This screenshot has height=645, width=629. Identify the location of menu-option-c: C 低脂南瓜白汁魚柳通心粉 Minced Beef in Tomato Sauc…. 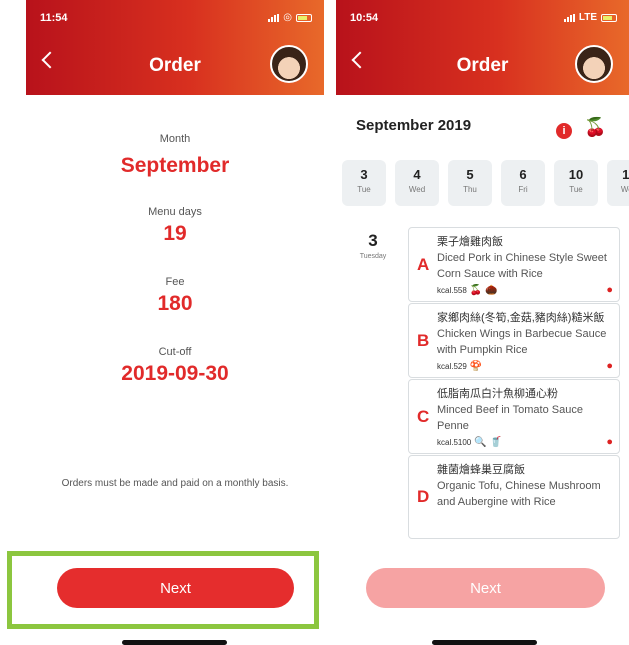
(514, 416).